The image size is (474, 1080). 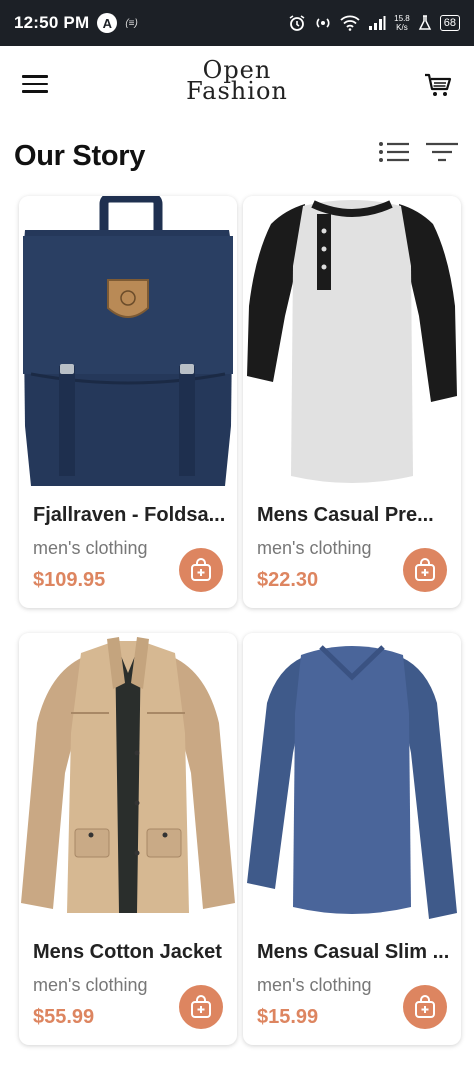 I want to click on logo-line-2: Fashion, so click(x=237, y=91).